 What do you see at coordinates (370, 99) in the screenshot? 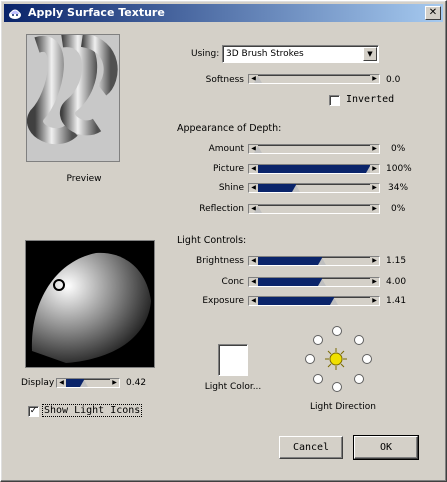
I see `inverted-label: Inverted` at bounding box center [370, 99].